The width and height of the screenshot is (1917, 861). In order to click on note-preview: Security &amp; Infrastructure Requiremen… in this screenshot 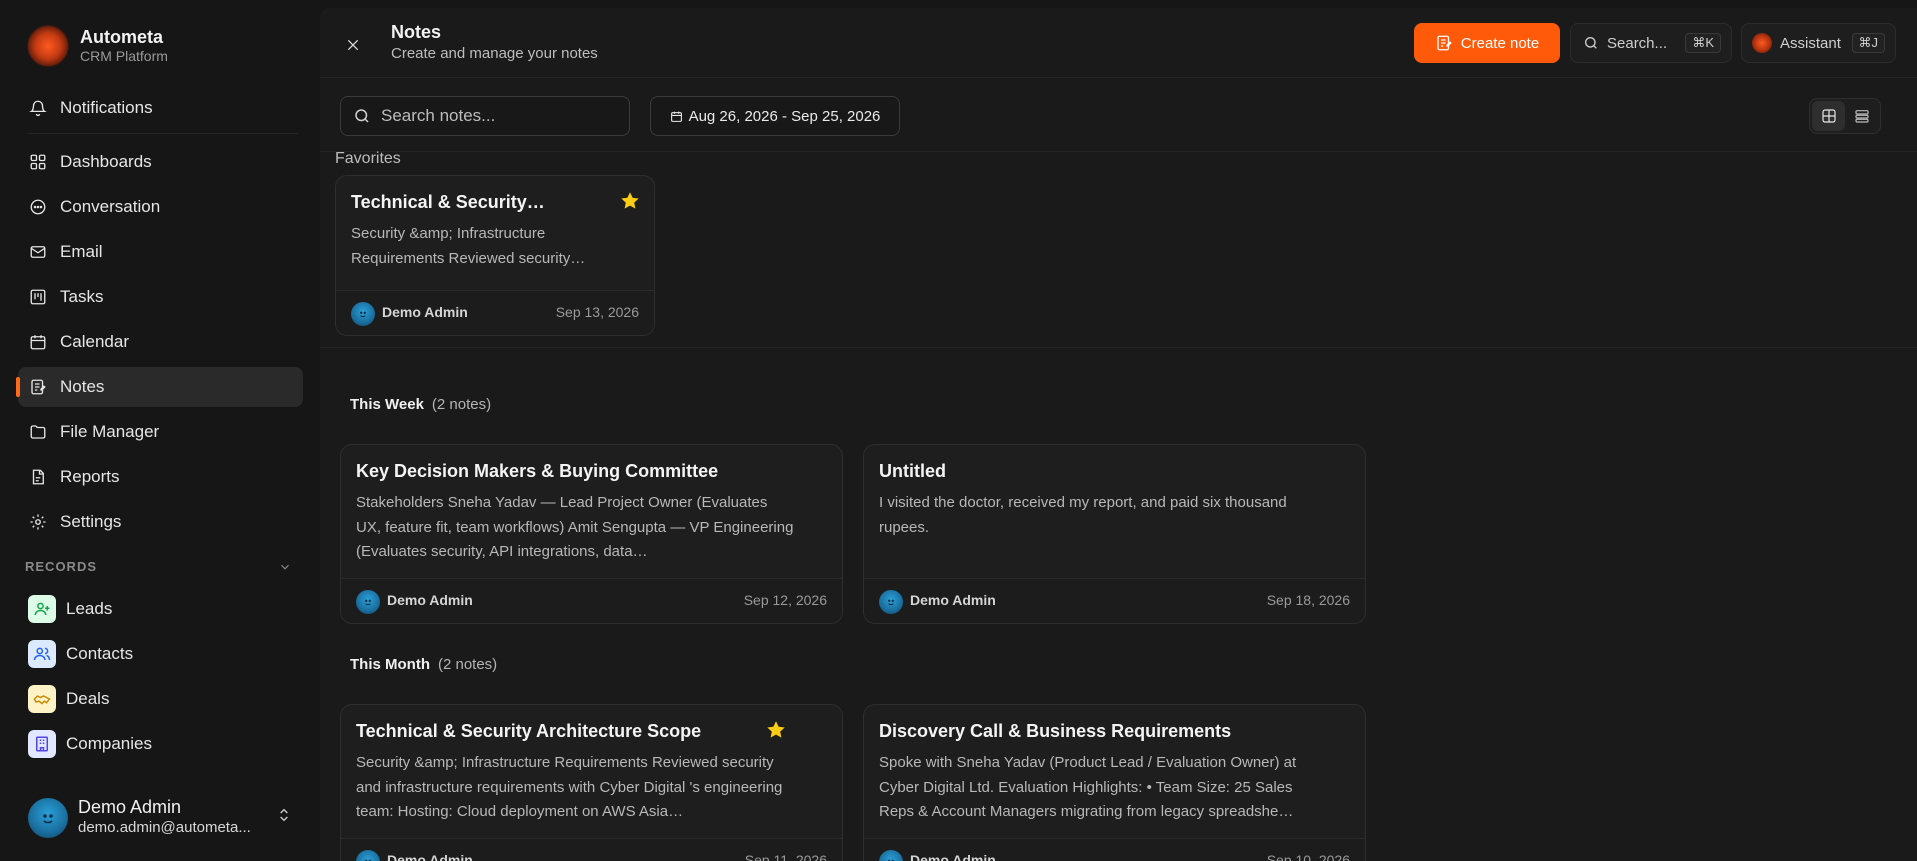, I will do `click(468, 246)`.